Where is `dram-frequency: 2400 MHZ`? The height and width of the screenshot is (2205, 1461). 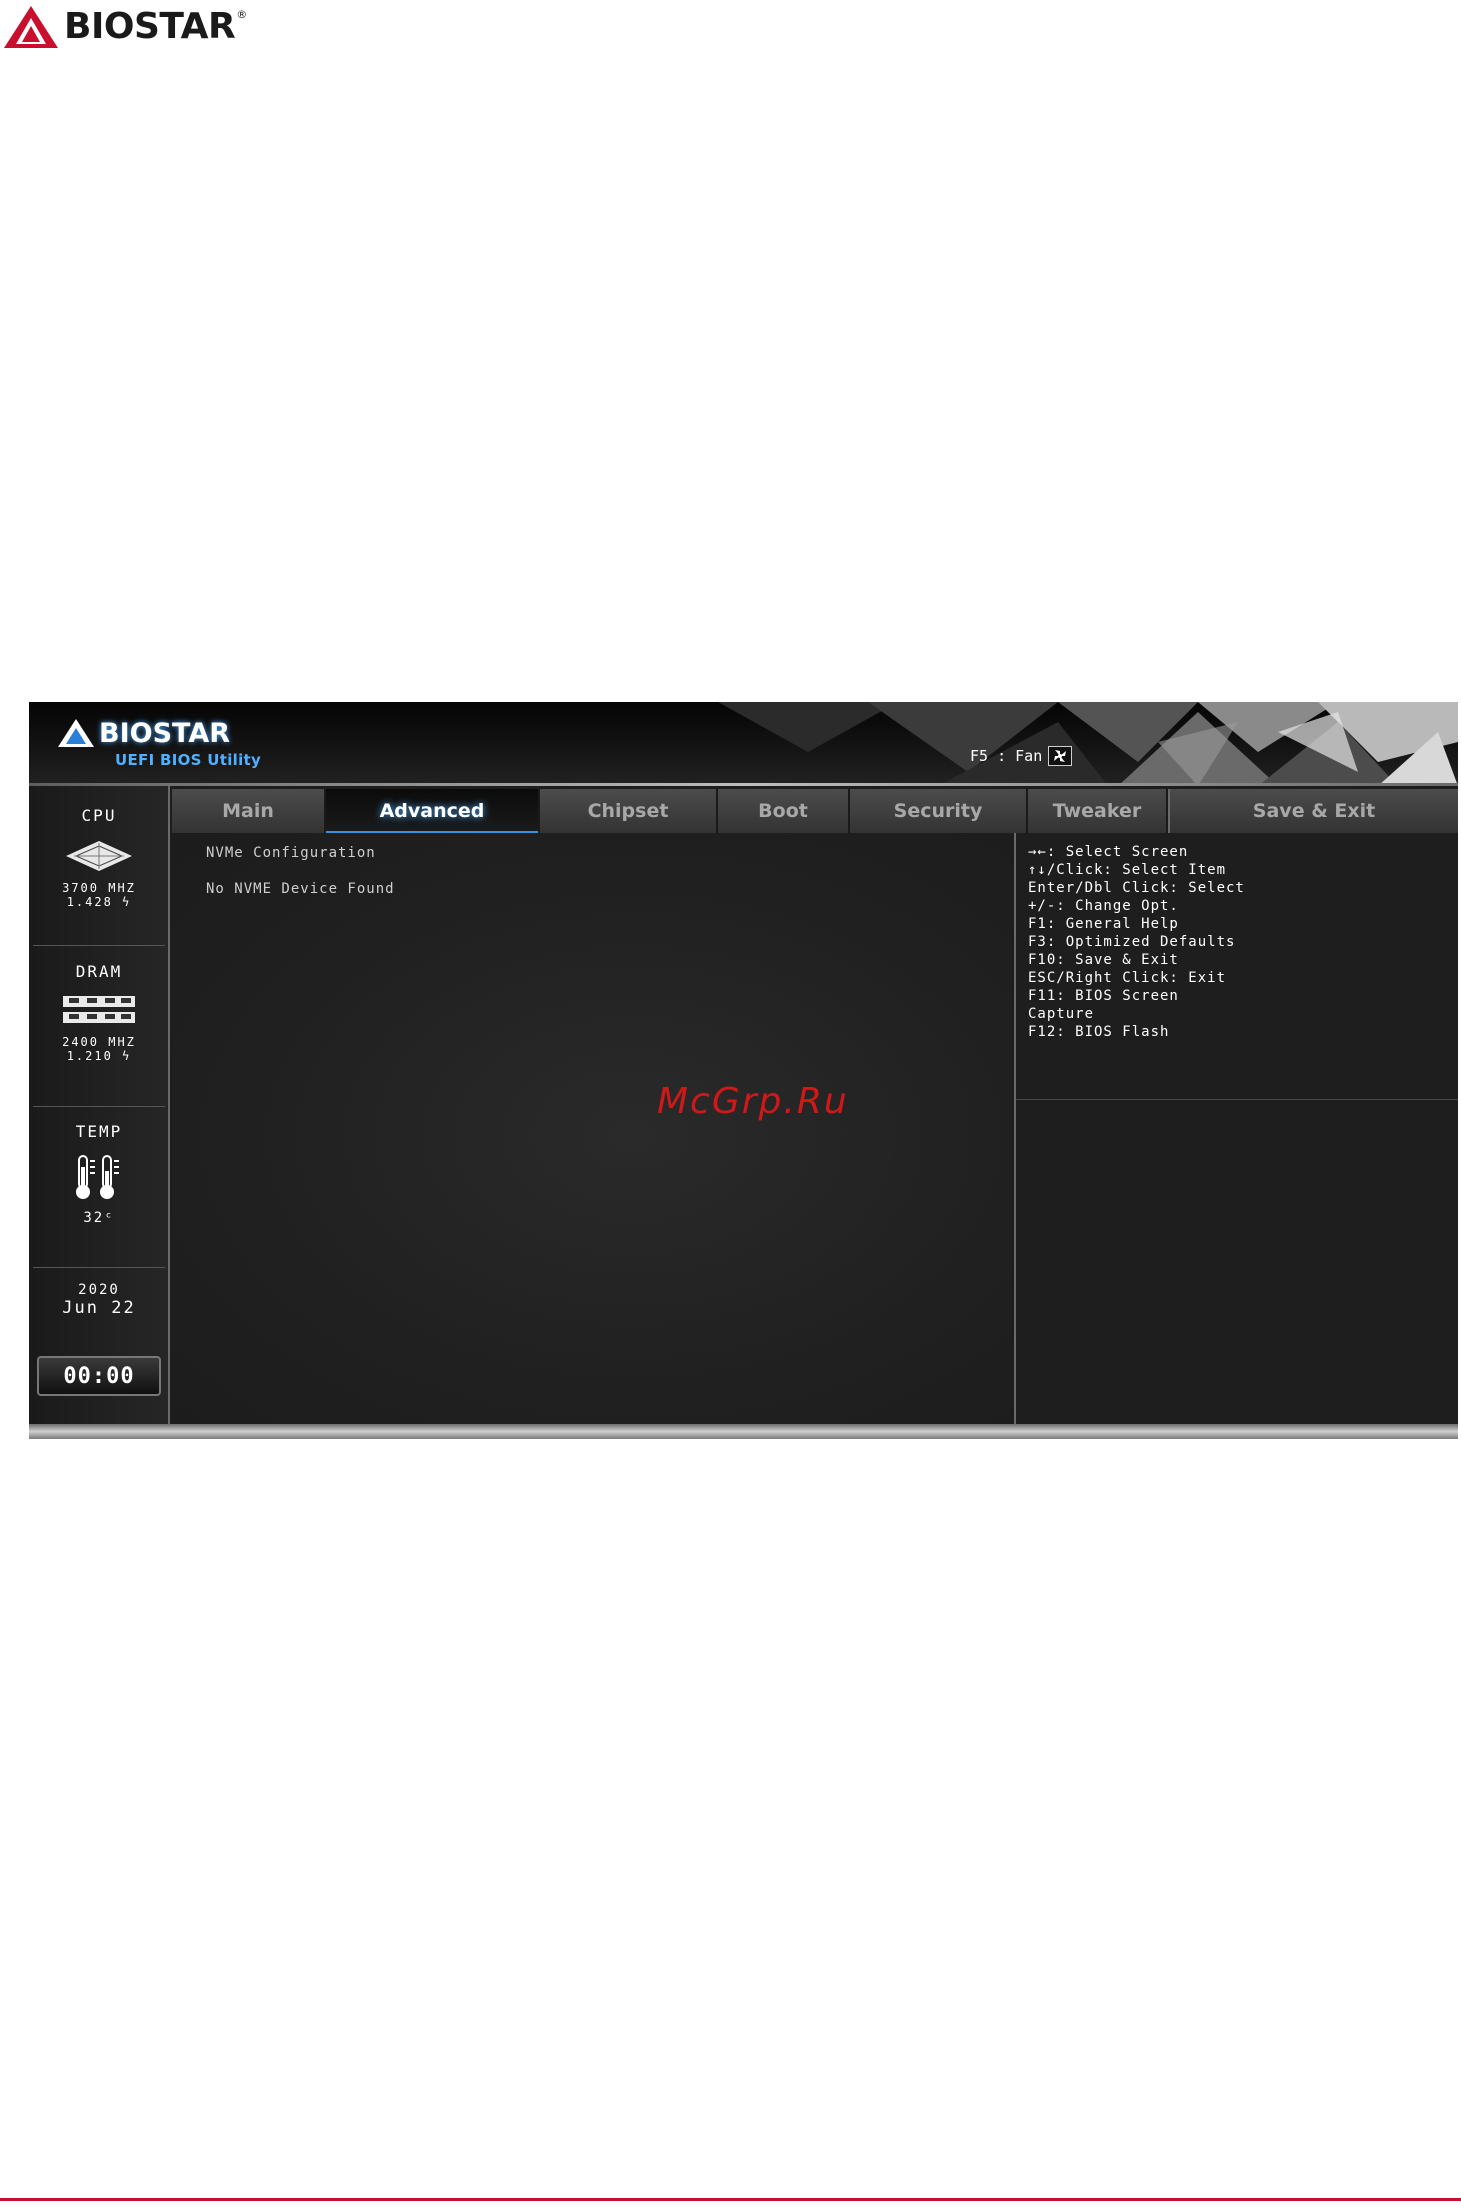 dram-frequency: 2400 MHZ is located at coordinates (99, 1042).